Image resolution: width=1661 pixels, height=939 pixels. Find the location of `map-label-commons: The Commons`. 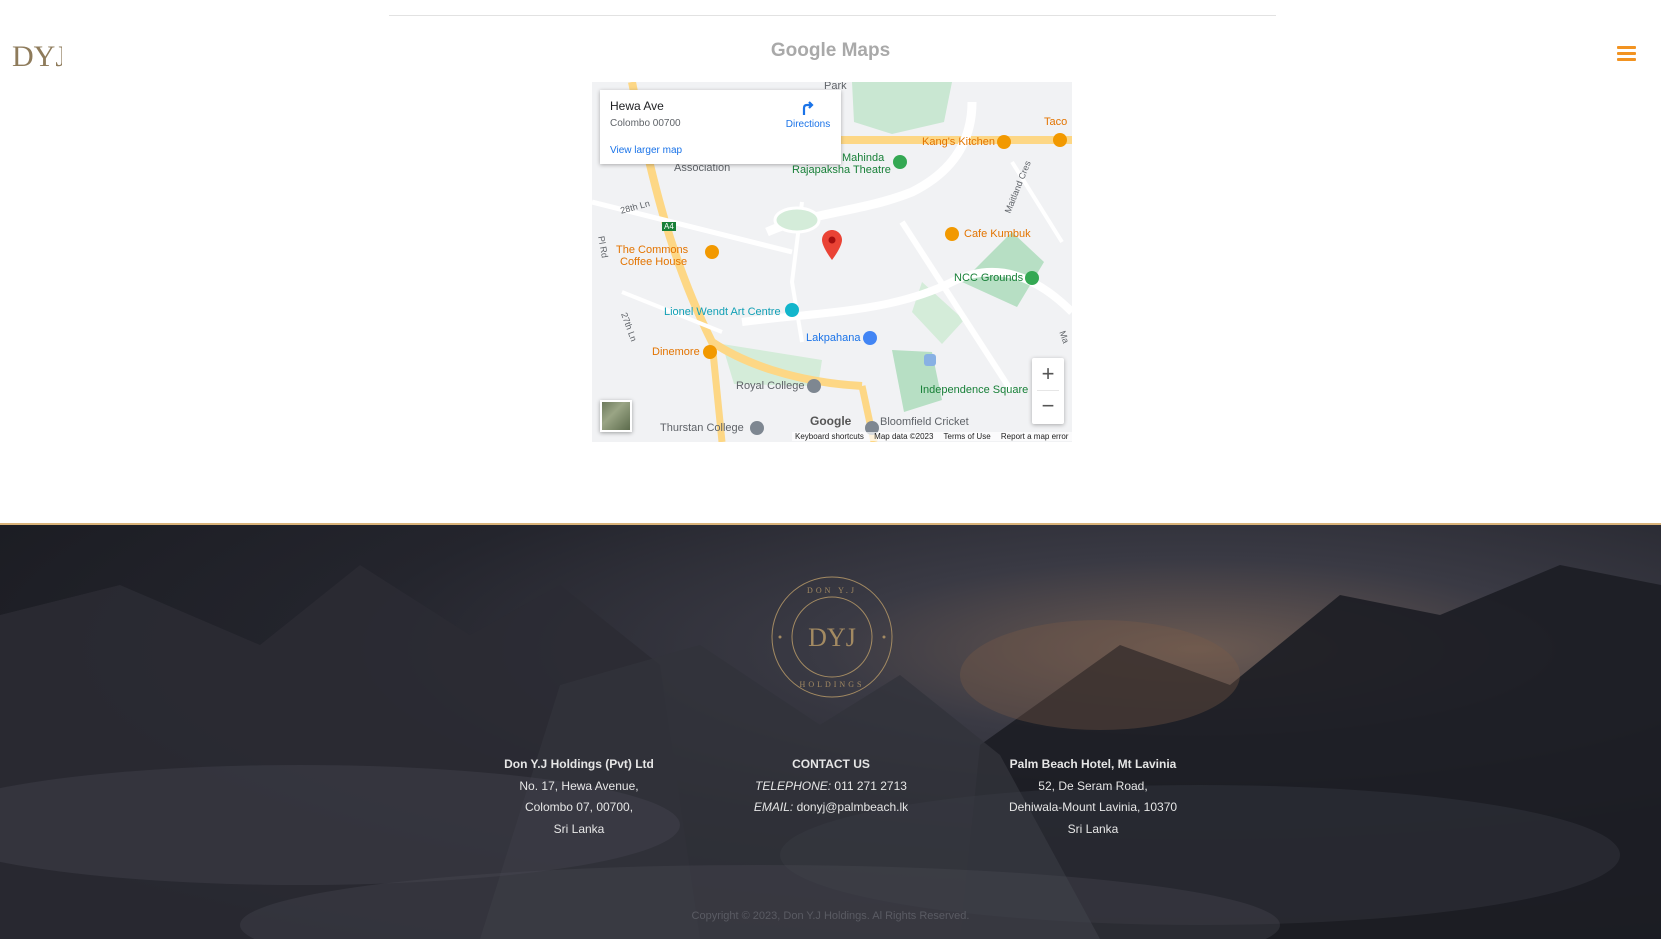

map-label-commons: The Commons is located at coordinates (652, 250).